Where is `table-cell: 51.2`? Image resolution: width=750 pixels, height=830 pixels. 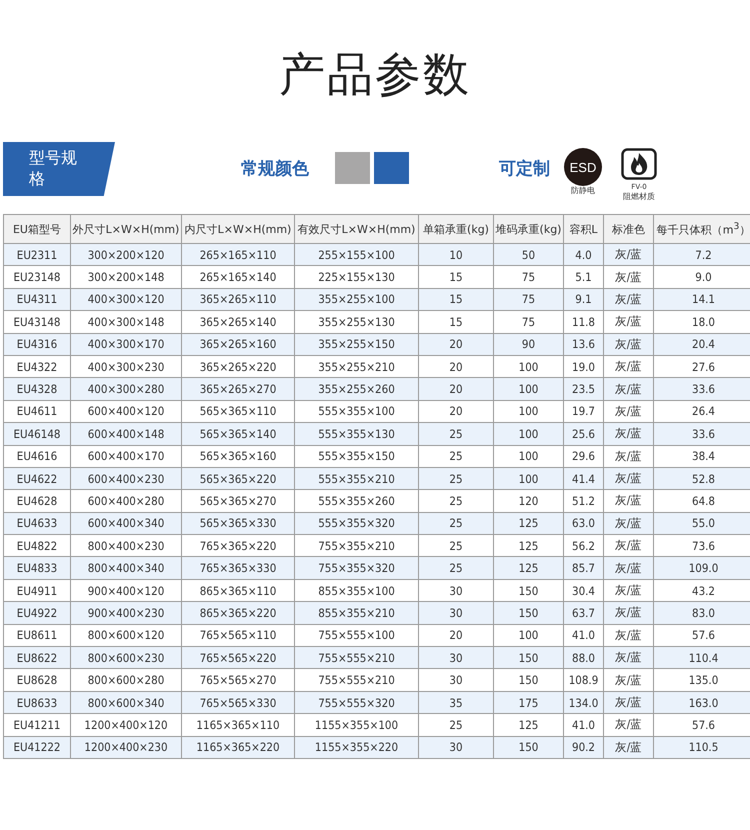 table-cell: 51.2 is located at coordinates (584, 501).